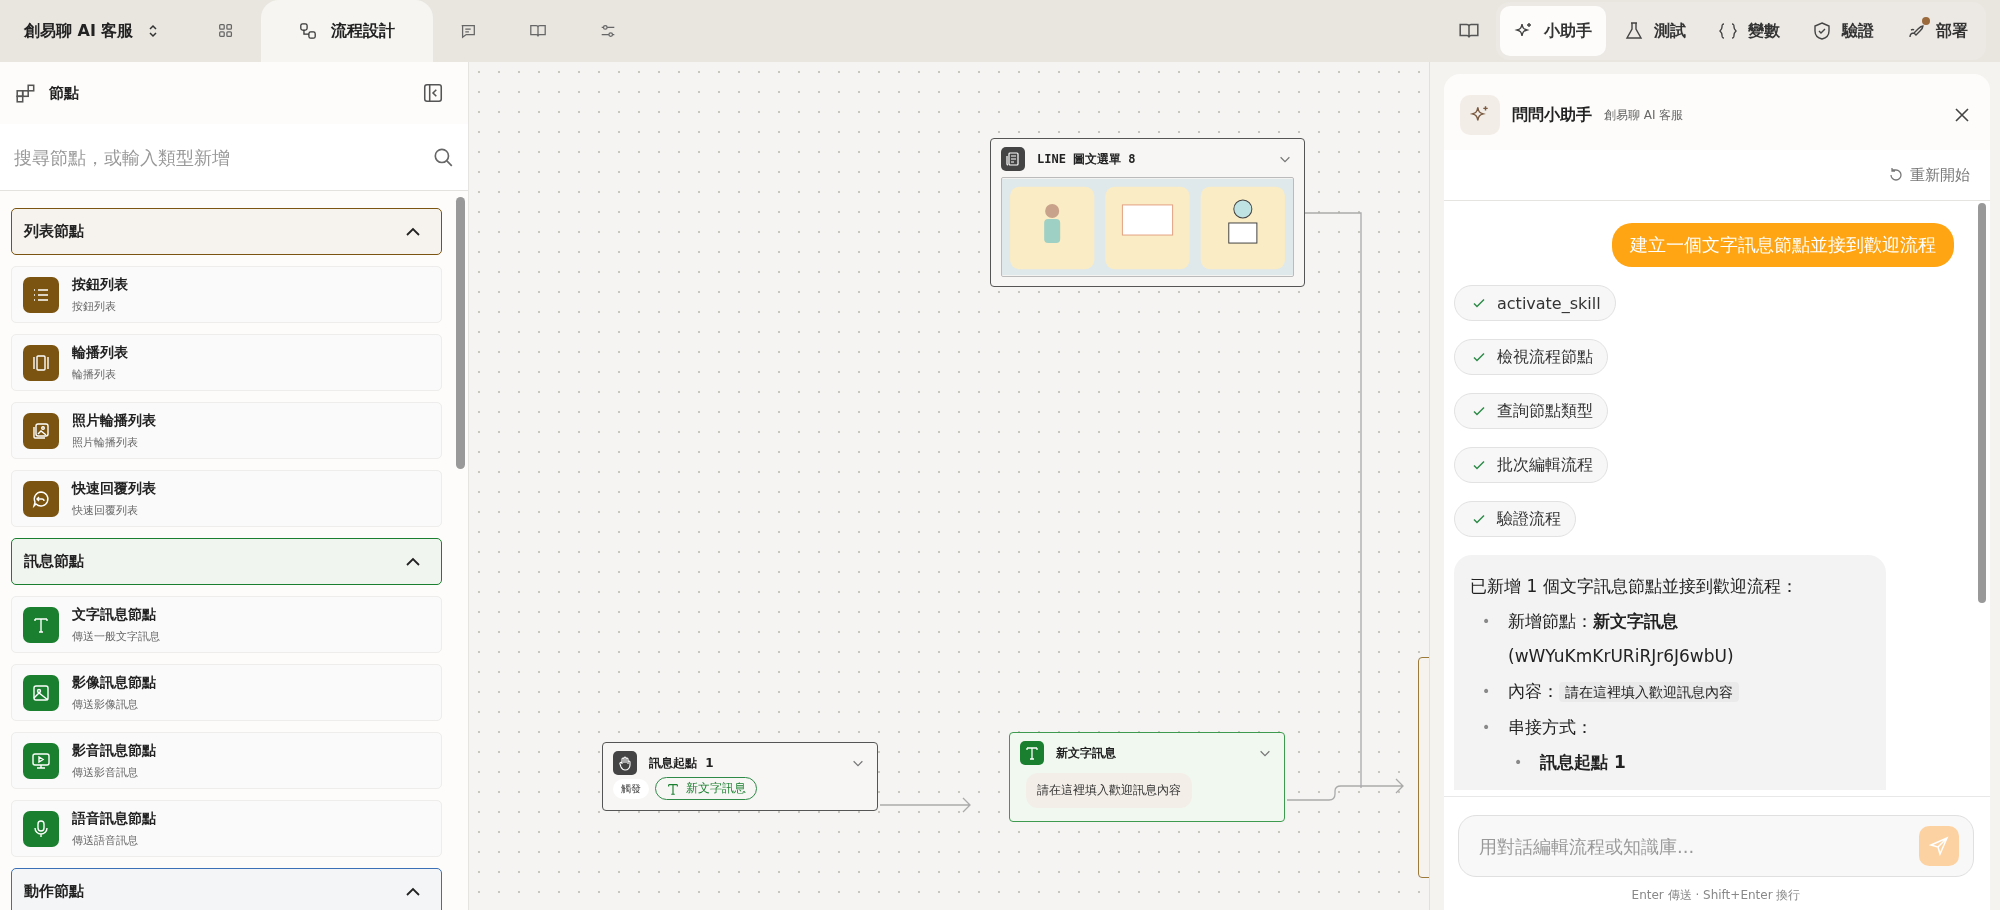  Describe the element at coordinates (226, 561) in the screenshot. I see `section-header: 訊息節點` at that location.